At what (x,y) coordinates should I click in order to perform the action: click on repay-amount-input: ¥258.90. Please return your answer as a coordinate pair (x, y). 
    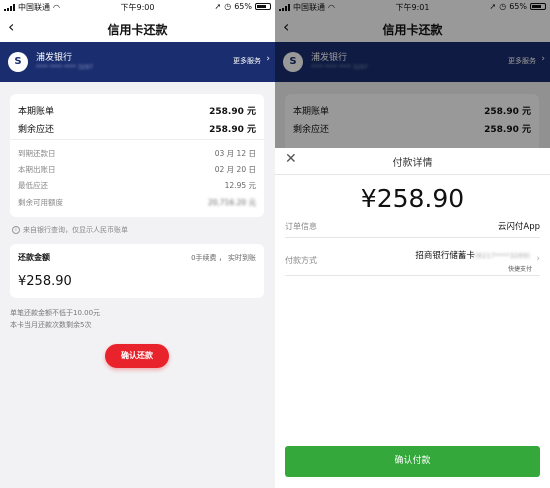
    Looking at the image, I should click on (45, 281).